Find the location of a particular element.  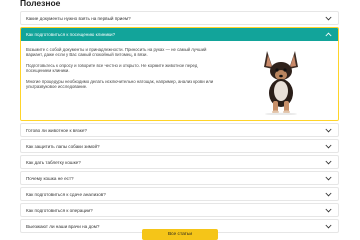

faq-item: Как подготовиться к сдаче анализов? is located at coordinates (179, 194).